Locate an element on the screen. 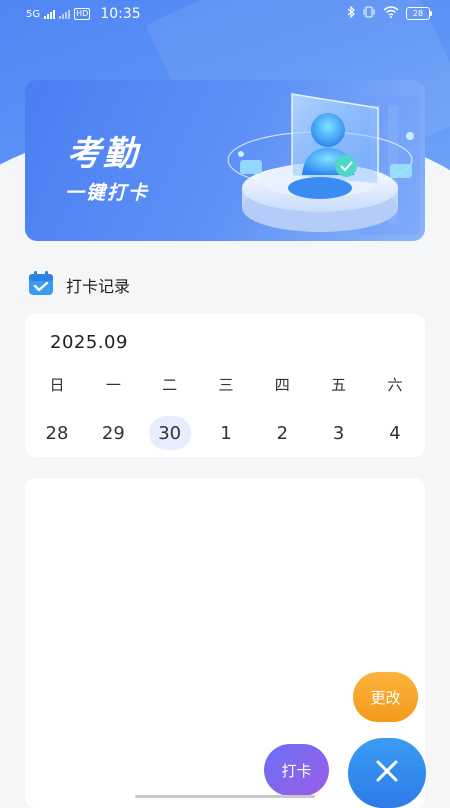  close-icon is located at coordinates (387, 773).